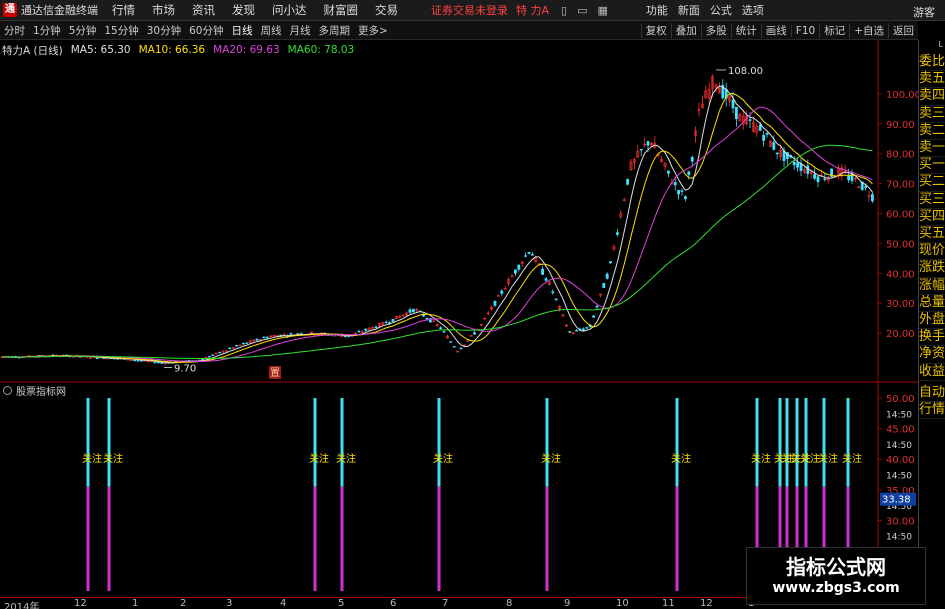 The height and width of the screenshot is (609, 945). What do you see at coordinates (804, 30) in the screenshot?
I see `tool-f10: F10` at bounding box center [804, 30].